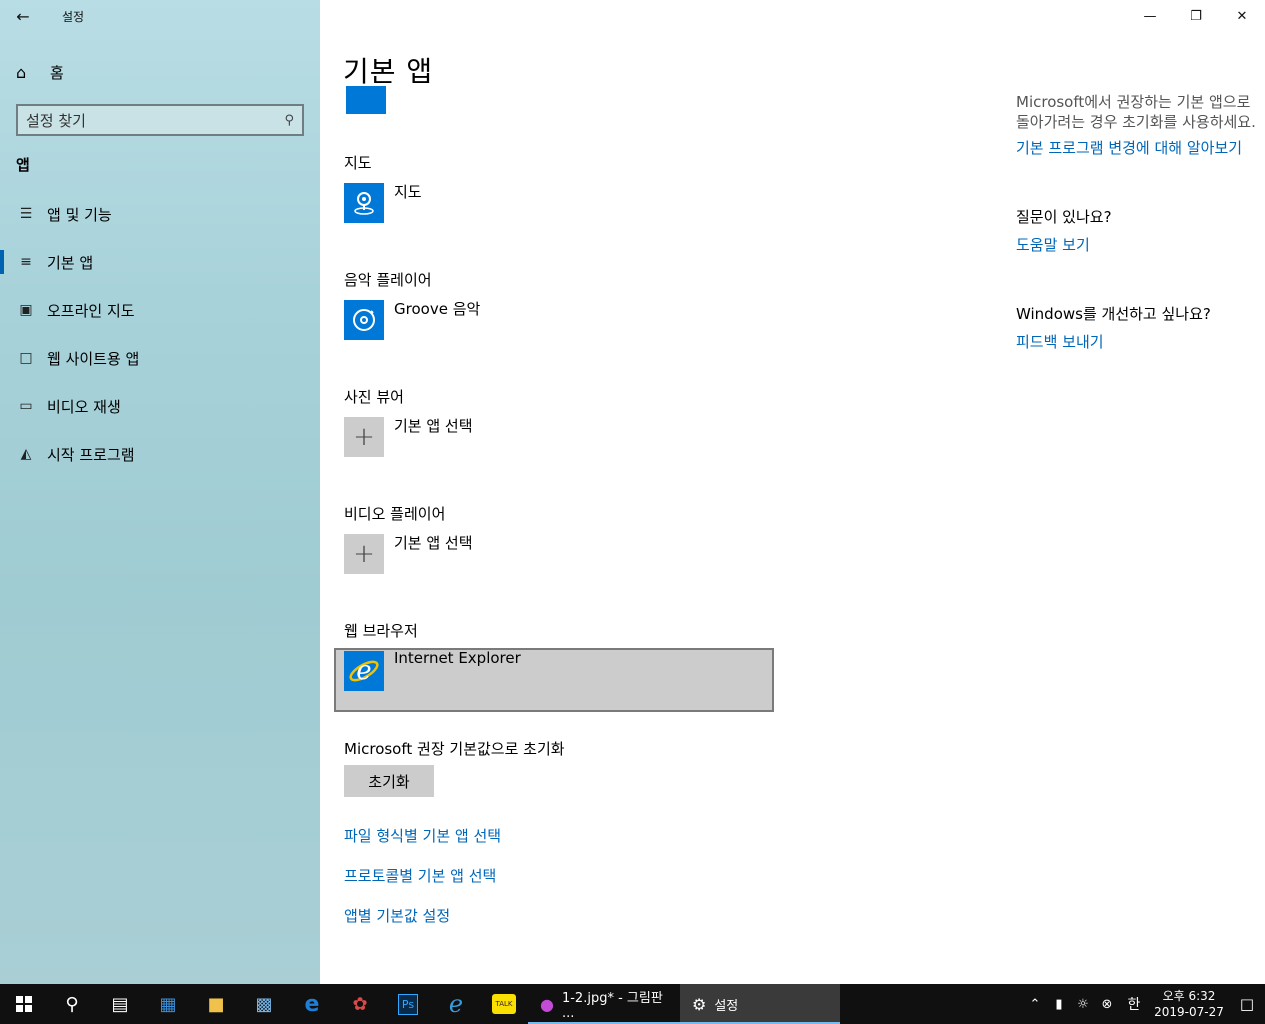 Image resolution: width=1265 pixels, height=1024 pixels. What do you see at coordinates (1035, 1004) in the screenshot?
I see `chevron-up-icon: ⌃` at bounding box center [1035, 1004].